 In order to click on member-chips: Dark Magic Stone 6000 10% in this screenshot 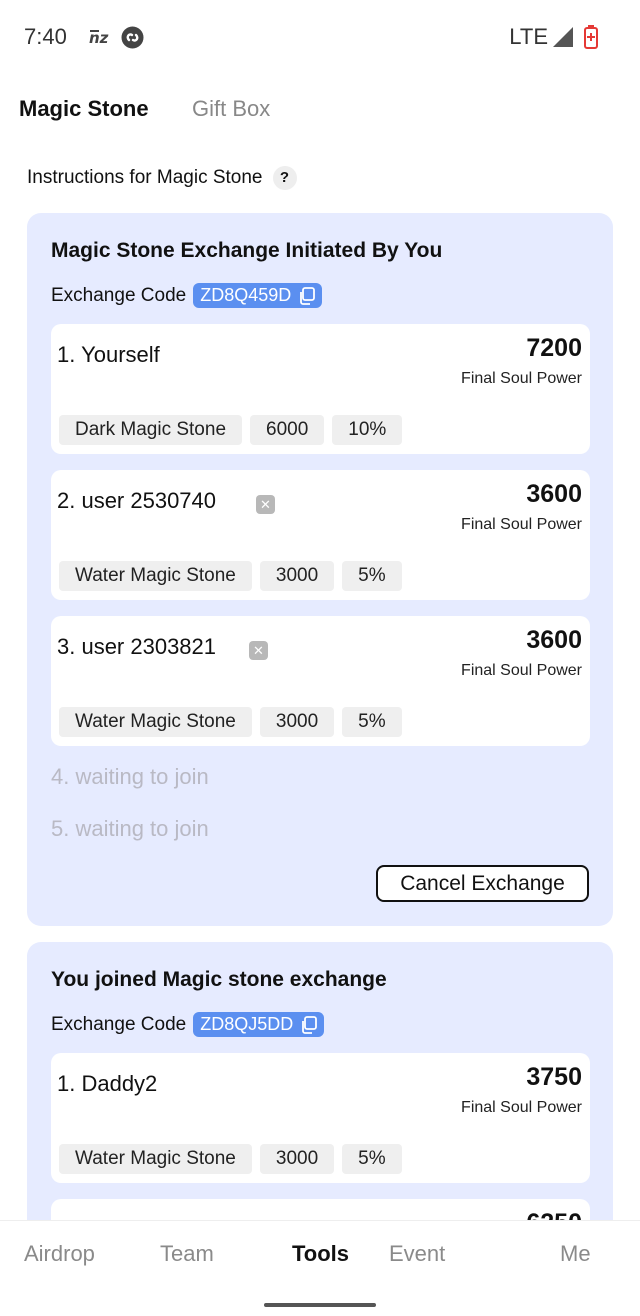, I will do `click(234, 430)`.